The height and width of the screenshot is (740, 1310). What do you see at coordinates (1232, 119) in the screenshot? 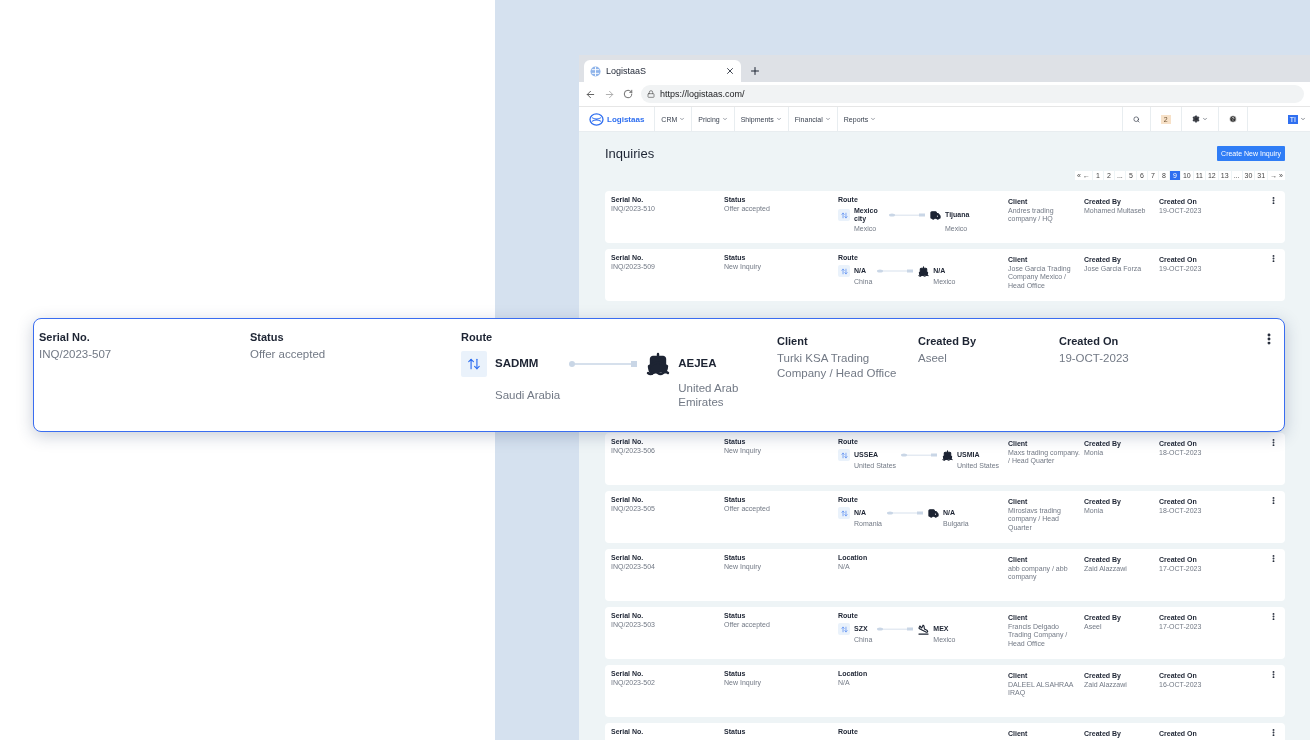
I see `help-icon` at bounding box center [1232, 119].